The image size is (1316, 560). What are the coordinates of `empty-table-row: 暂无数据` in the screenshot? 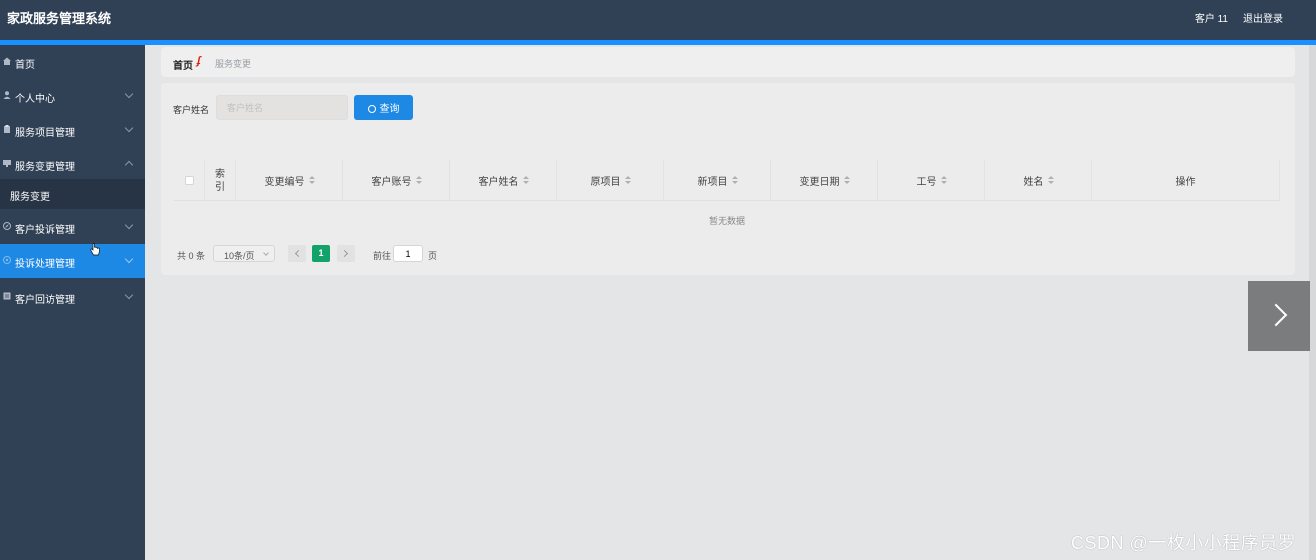 It's located at (727, 219).